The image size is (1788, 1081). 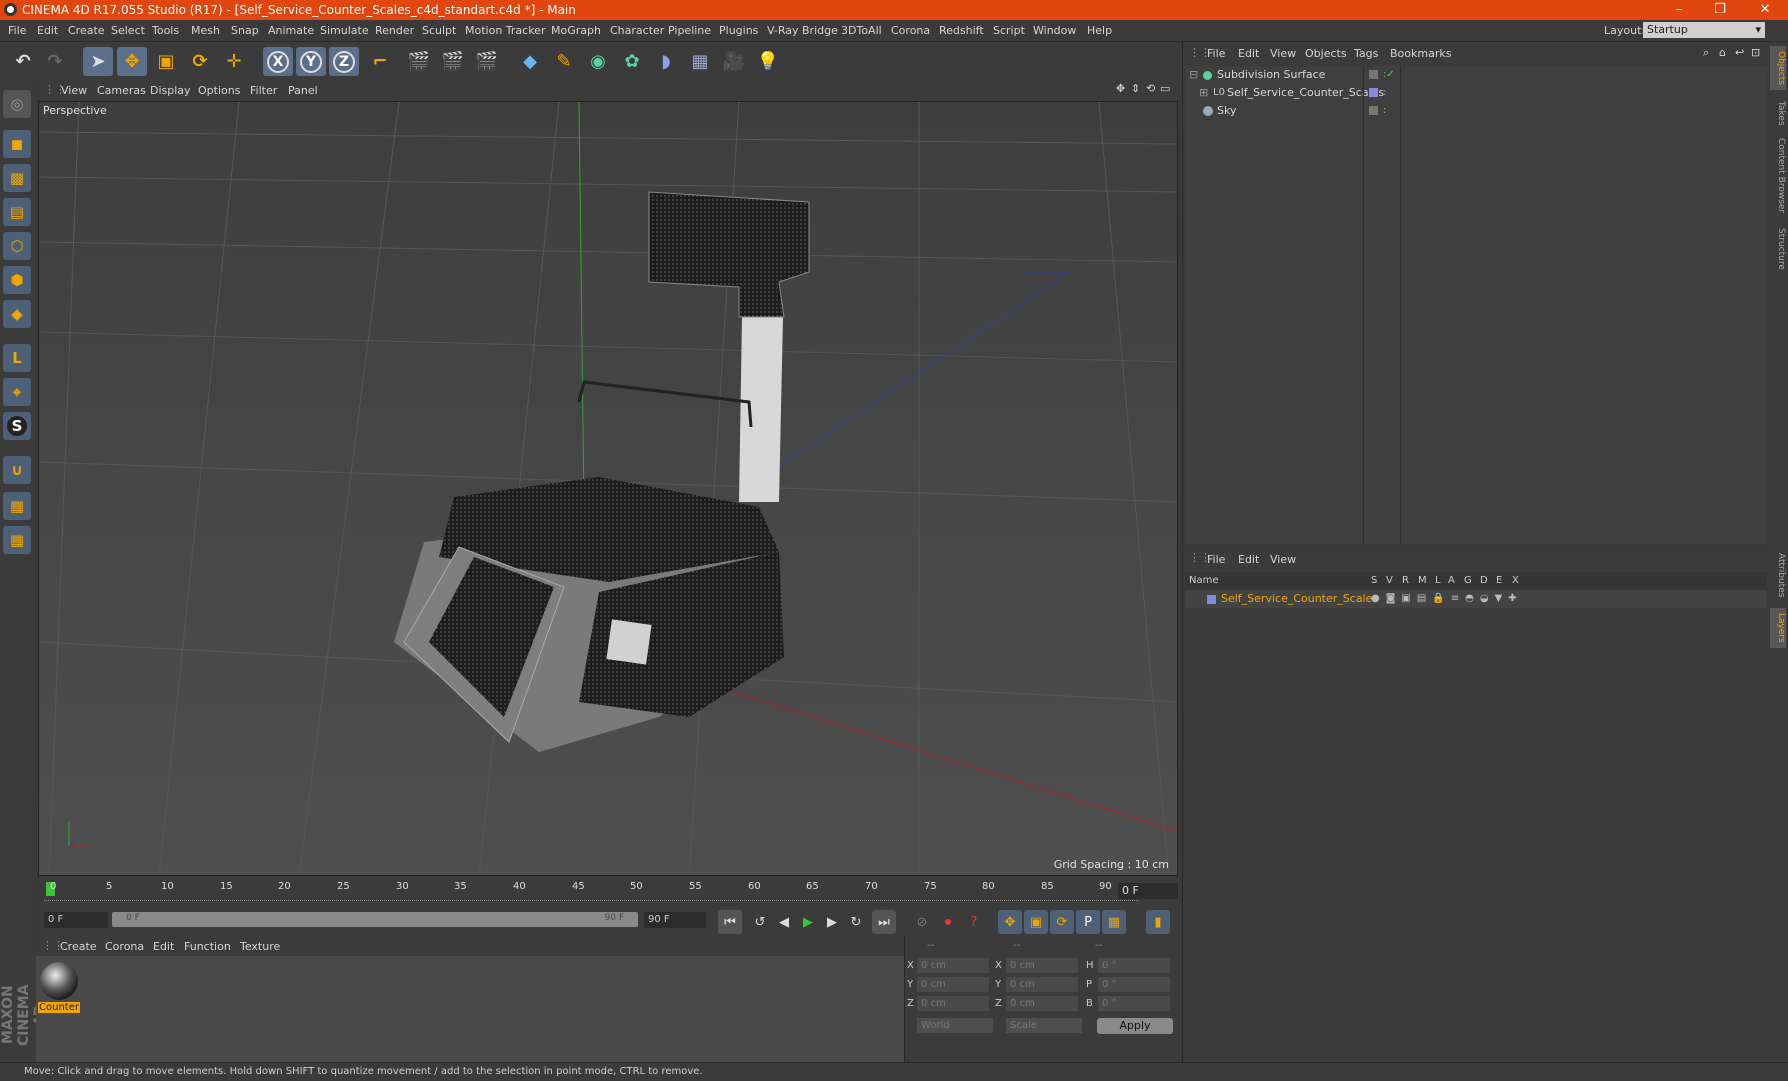 I want to click on coordinate-system-button: ⌐, so click(x=380, y=61).